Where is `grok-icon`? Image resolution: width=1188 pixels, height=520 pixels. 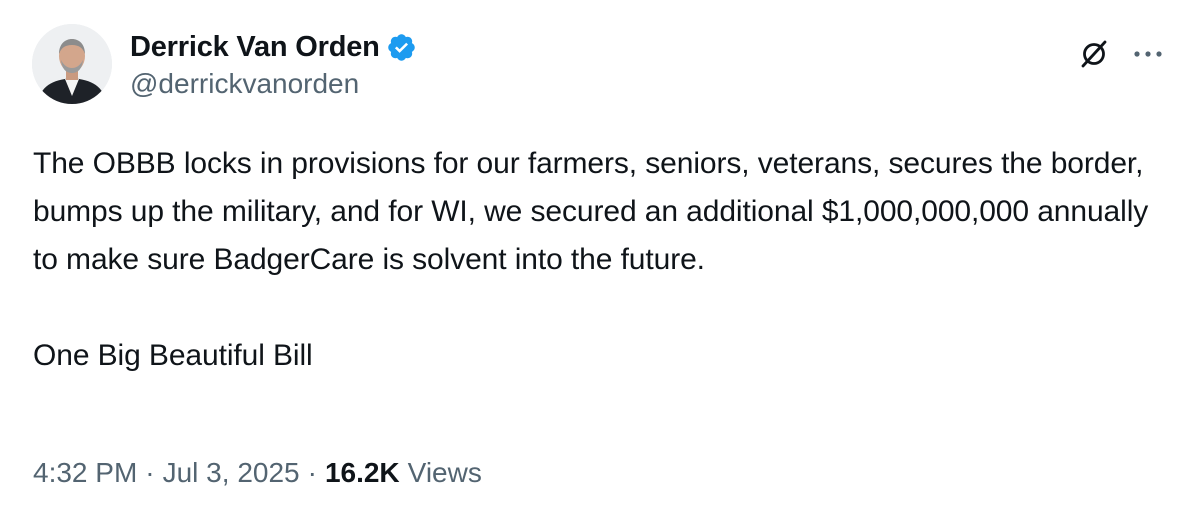 grok-icon is located at coordinates (1094, 54).